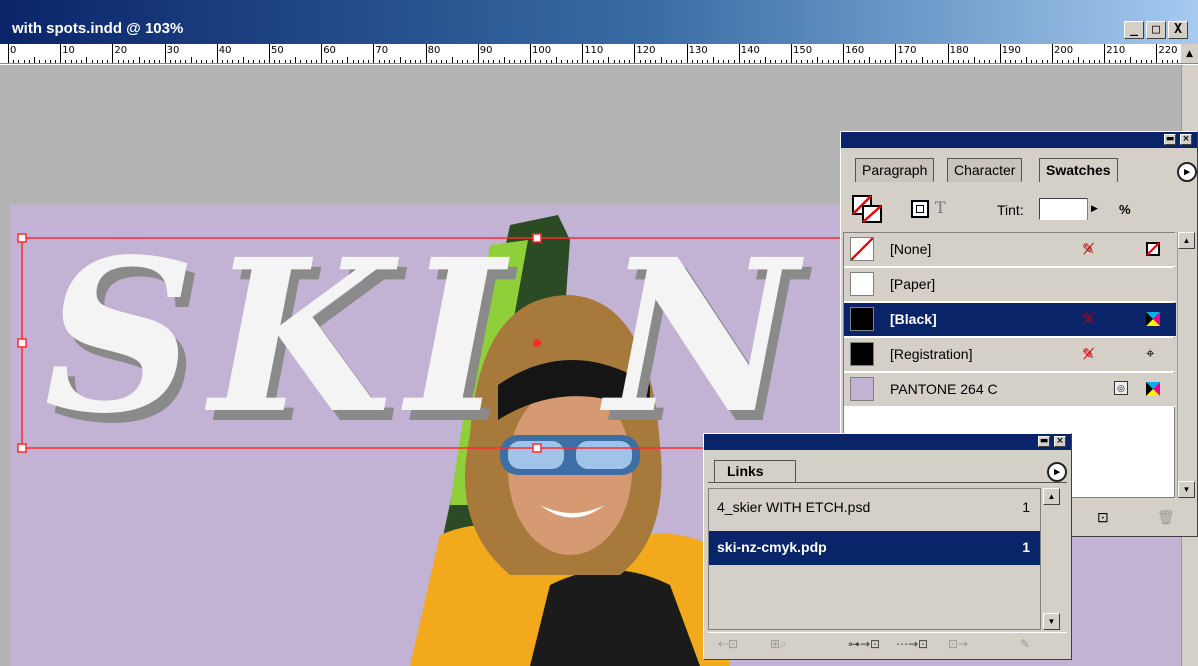 Image resolution: width=1198 pixels, height=666 pixels. What do you see at coordinates (486, 50) in the screenshot?
I see `ruler-label: 90` at bounding box center [486, 50].